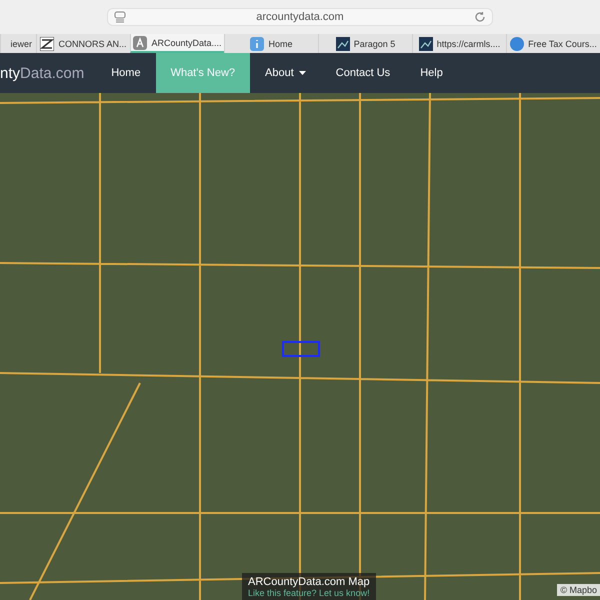  Describe the element at coordinates (48, 73) in the screenshot. I see `site-logo: ntyData.com` at that location.